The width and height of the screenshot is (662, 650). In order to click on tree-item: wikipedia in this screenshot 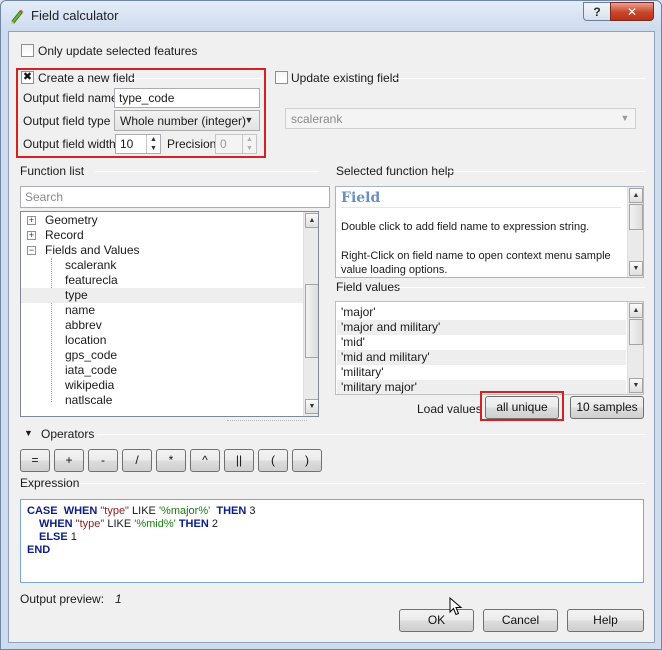, I will do `click(163, 385)`.